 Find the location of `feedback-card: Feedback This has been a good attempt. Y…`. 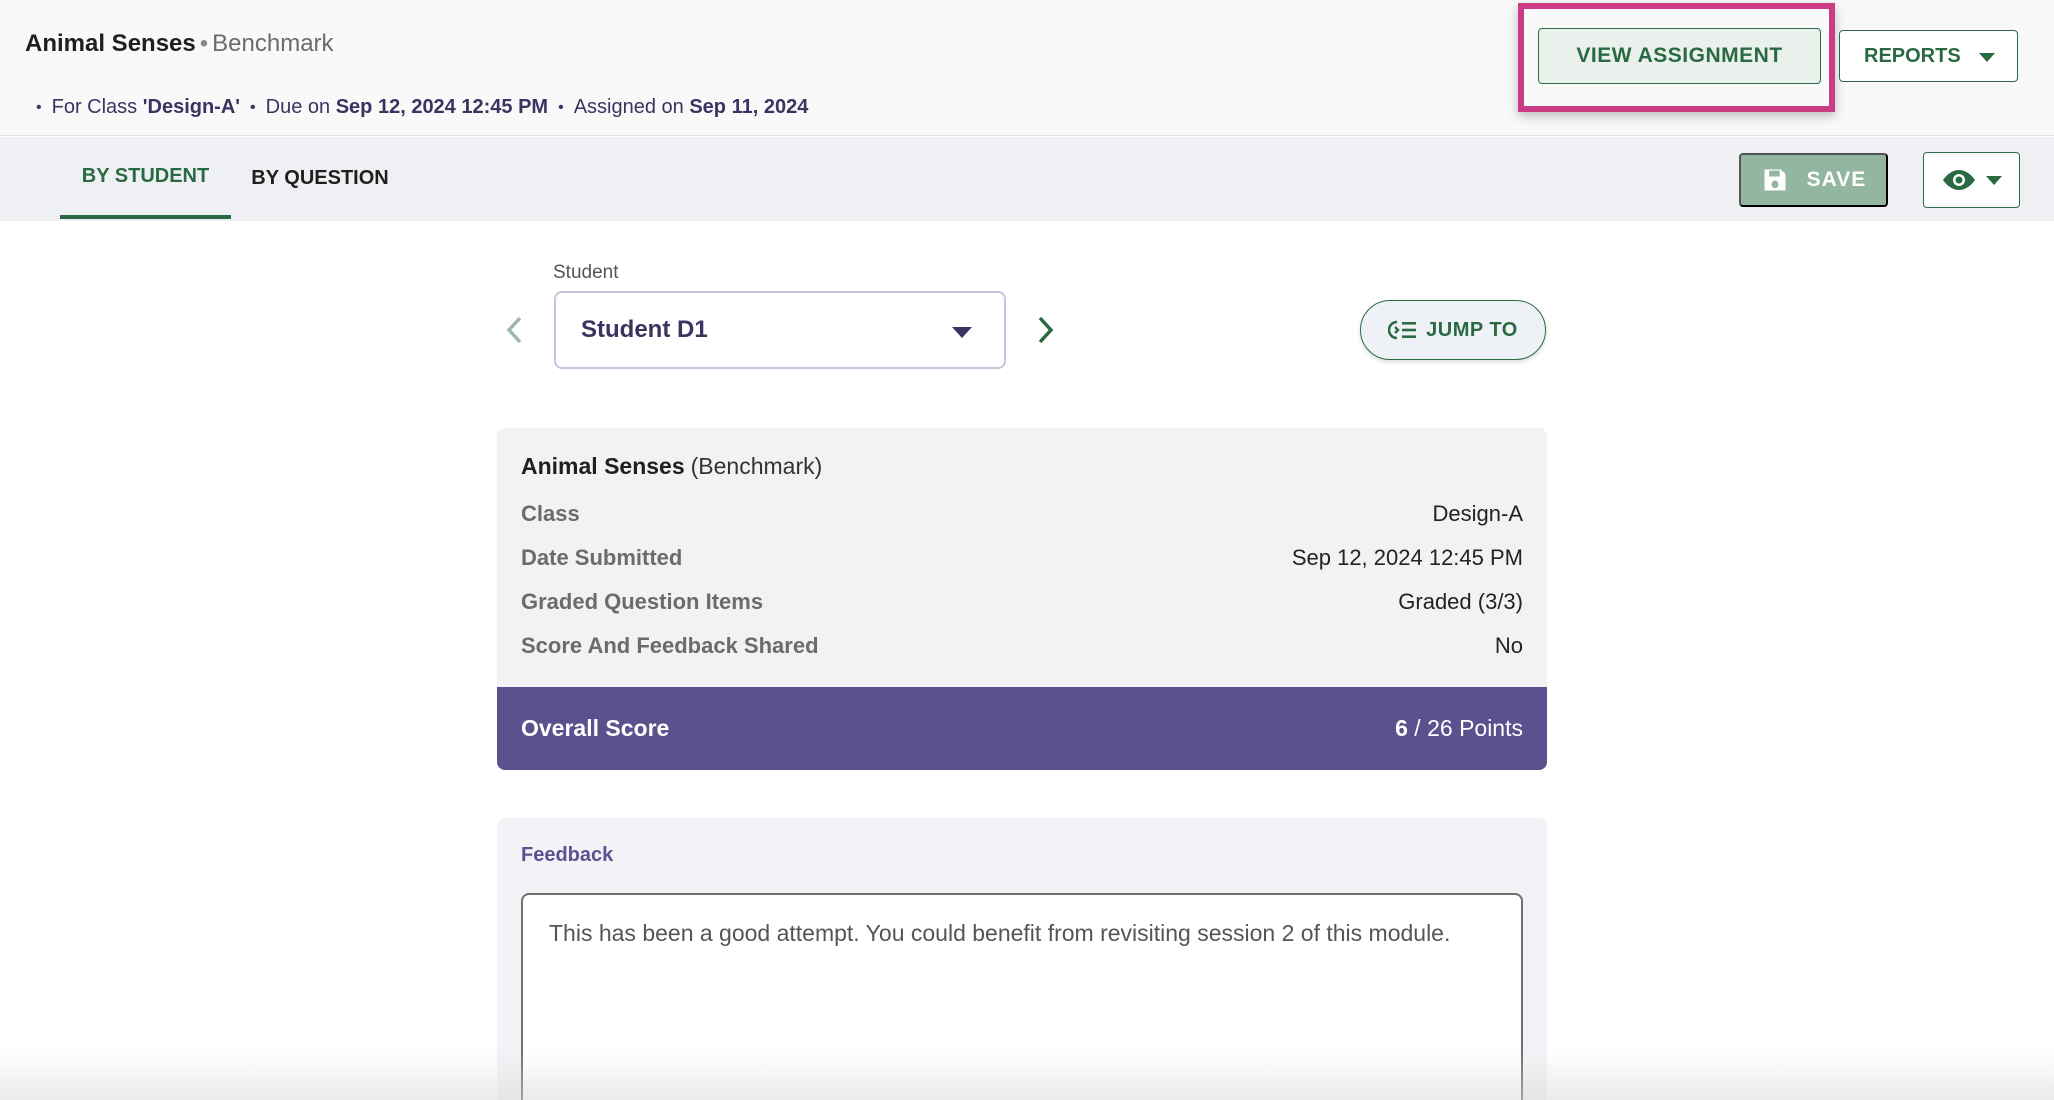

feedback-card: Feedback This has been a good attempt. Y… is located at coordinates (1022, 959).